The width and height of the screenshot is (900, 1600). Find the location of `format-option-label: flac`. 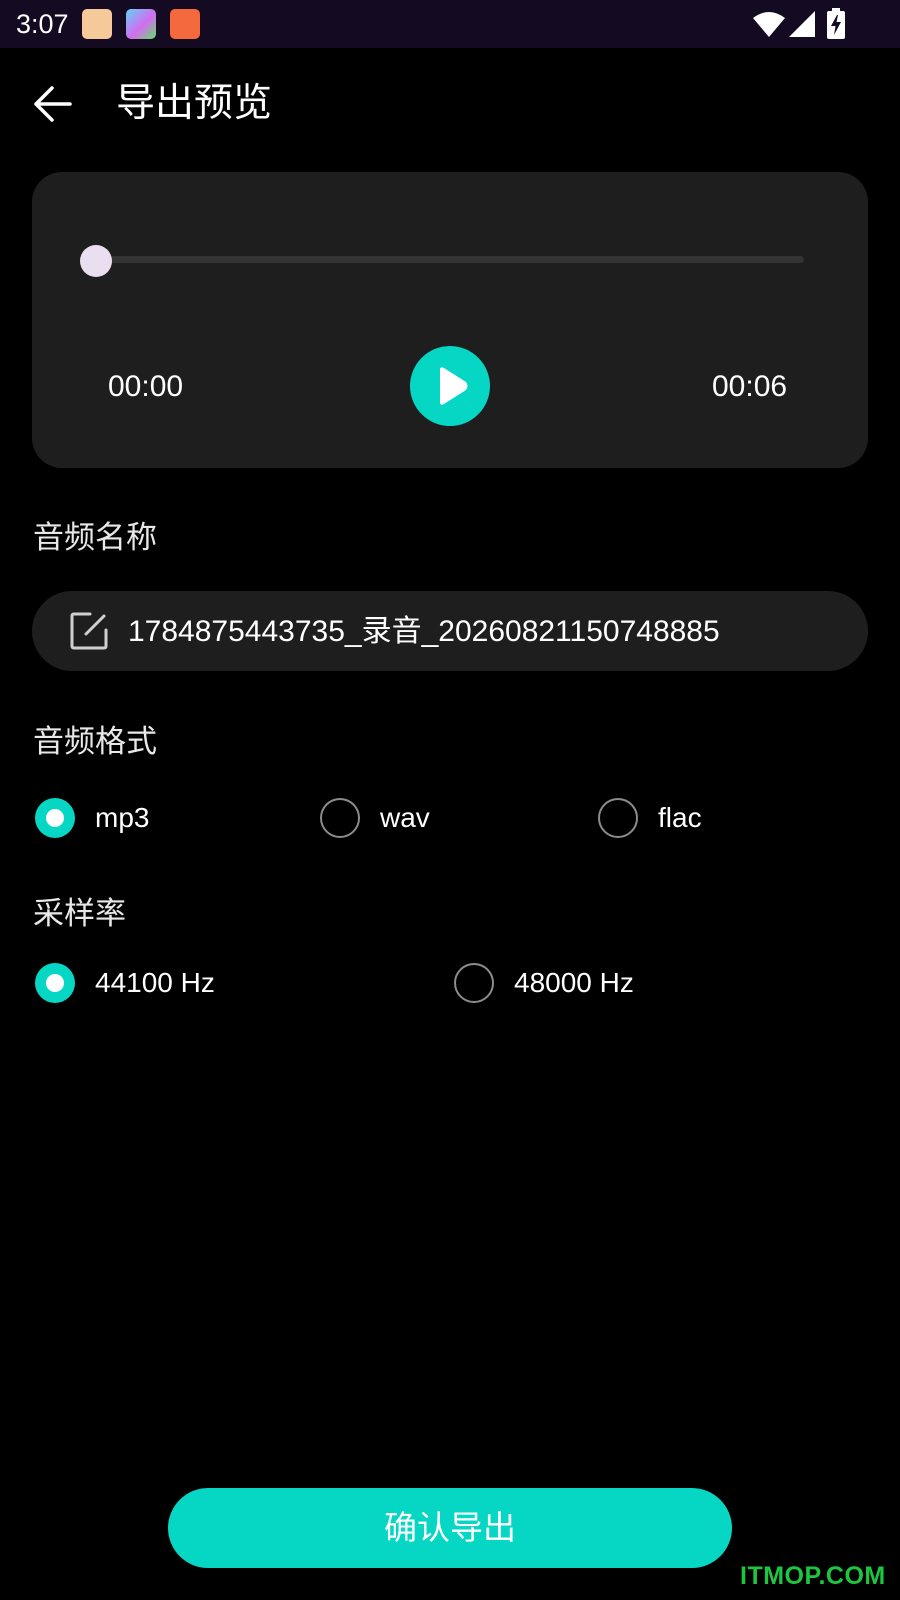

format-option-label: flac is located at coordinates (680, 817).